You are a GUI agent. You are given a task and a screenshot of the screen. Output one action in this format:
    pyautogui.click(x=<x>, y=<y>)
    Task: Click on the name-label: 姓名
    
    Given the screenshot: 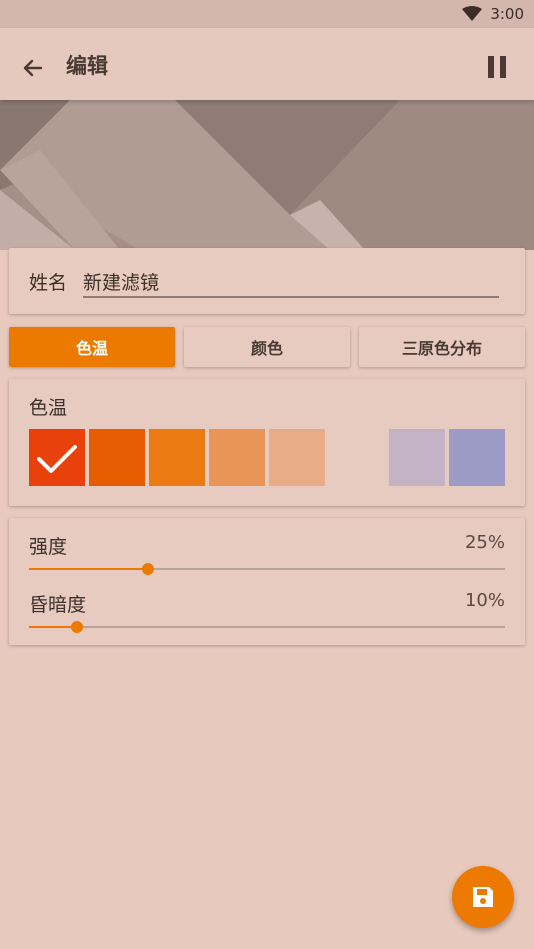 What is the action you would take?
    pyautogui.click(x=48, y=283)
    